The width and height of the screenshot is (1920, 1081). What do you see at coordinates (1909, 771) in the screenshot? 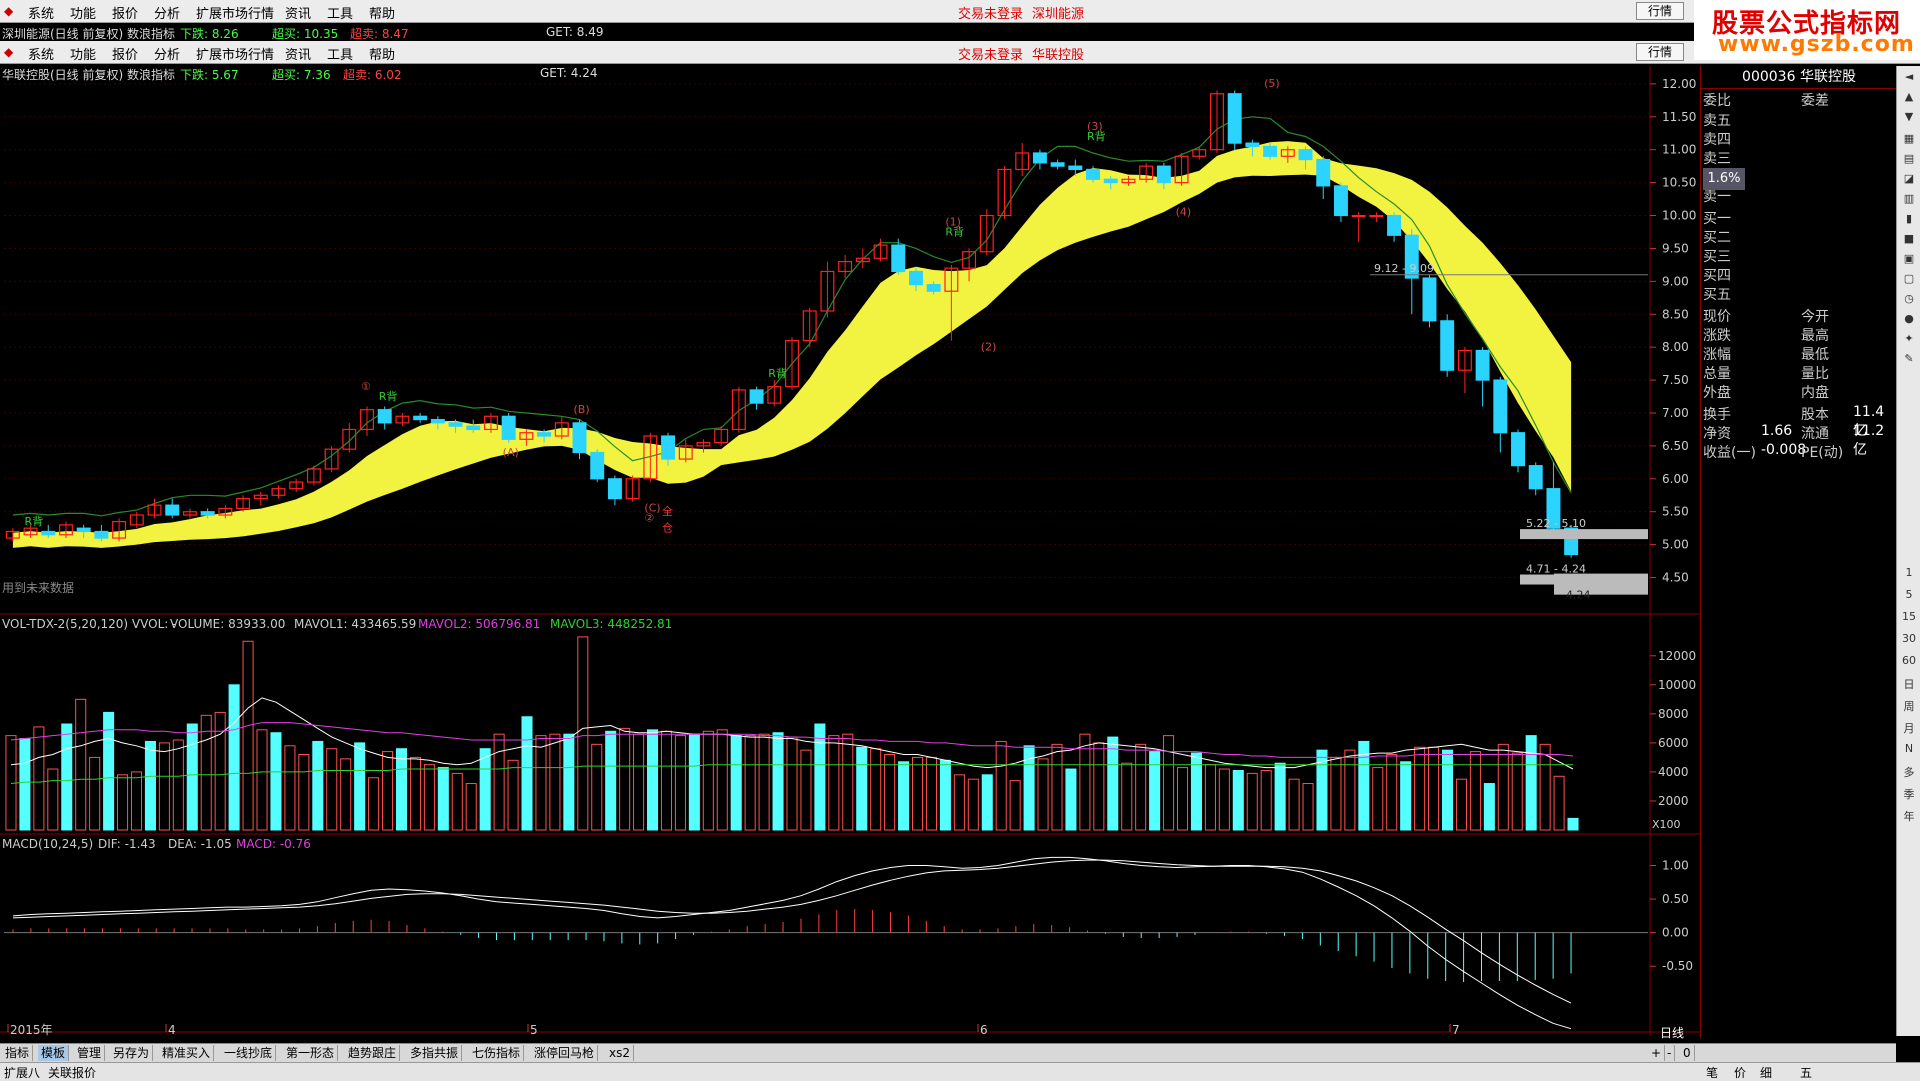
I see `period-button: 多` at bounding box center [1909, 771].